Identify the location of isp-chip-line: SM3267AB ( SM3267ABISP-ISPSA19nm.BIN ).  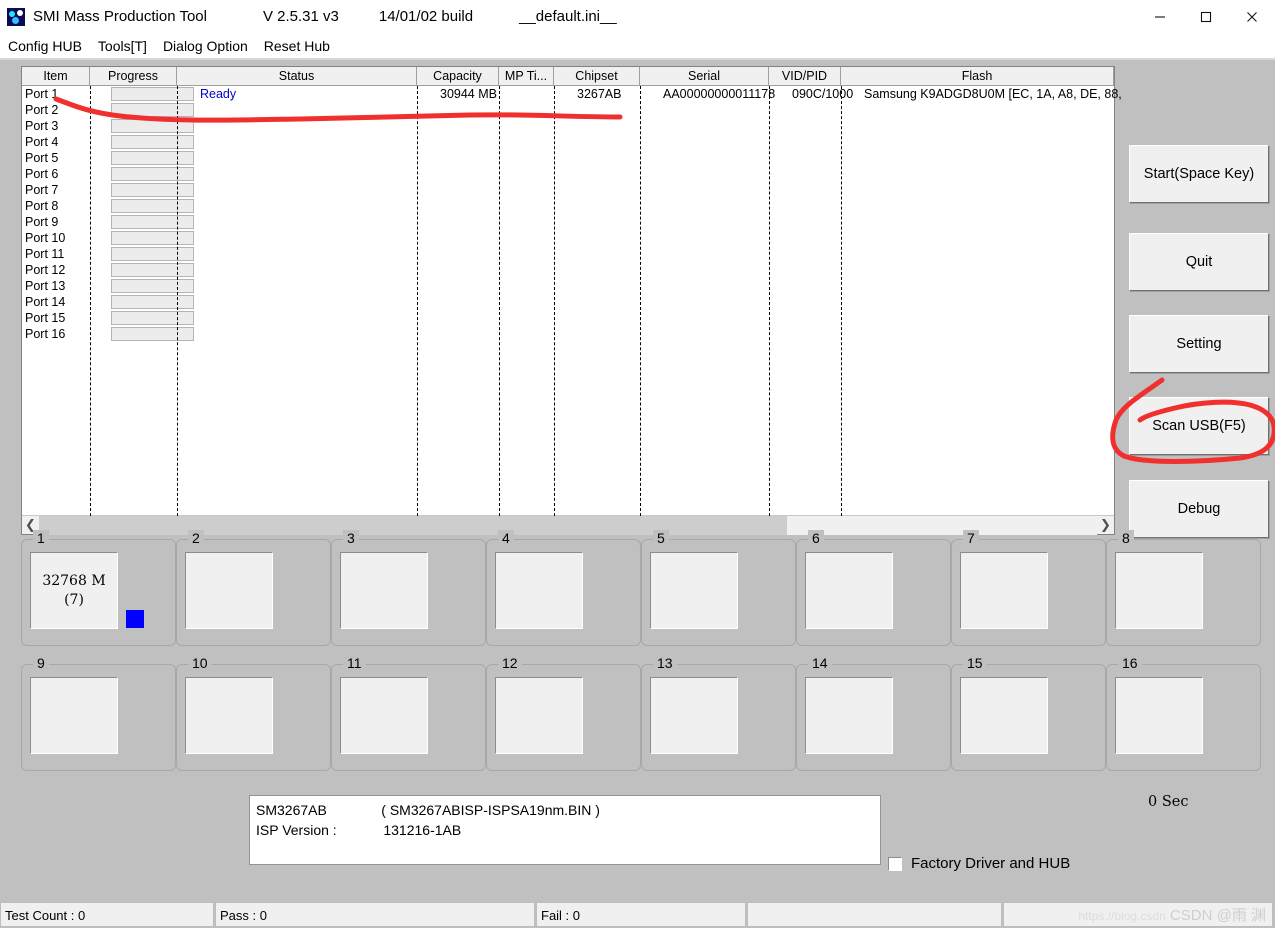
(428, 810).